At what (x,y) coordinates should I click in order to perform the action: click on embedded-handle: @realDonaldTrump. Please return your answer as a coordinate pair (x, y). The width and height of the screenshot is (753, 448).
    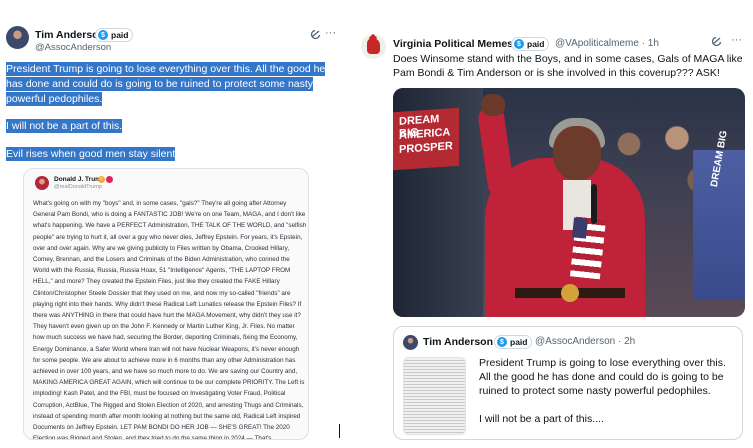
    Looking at the image, I should click on (78, 187).